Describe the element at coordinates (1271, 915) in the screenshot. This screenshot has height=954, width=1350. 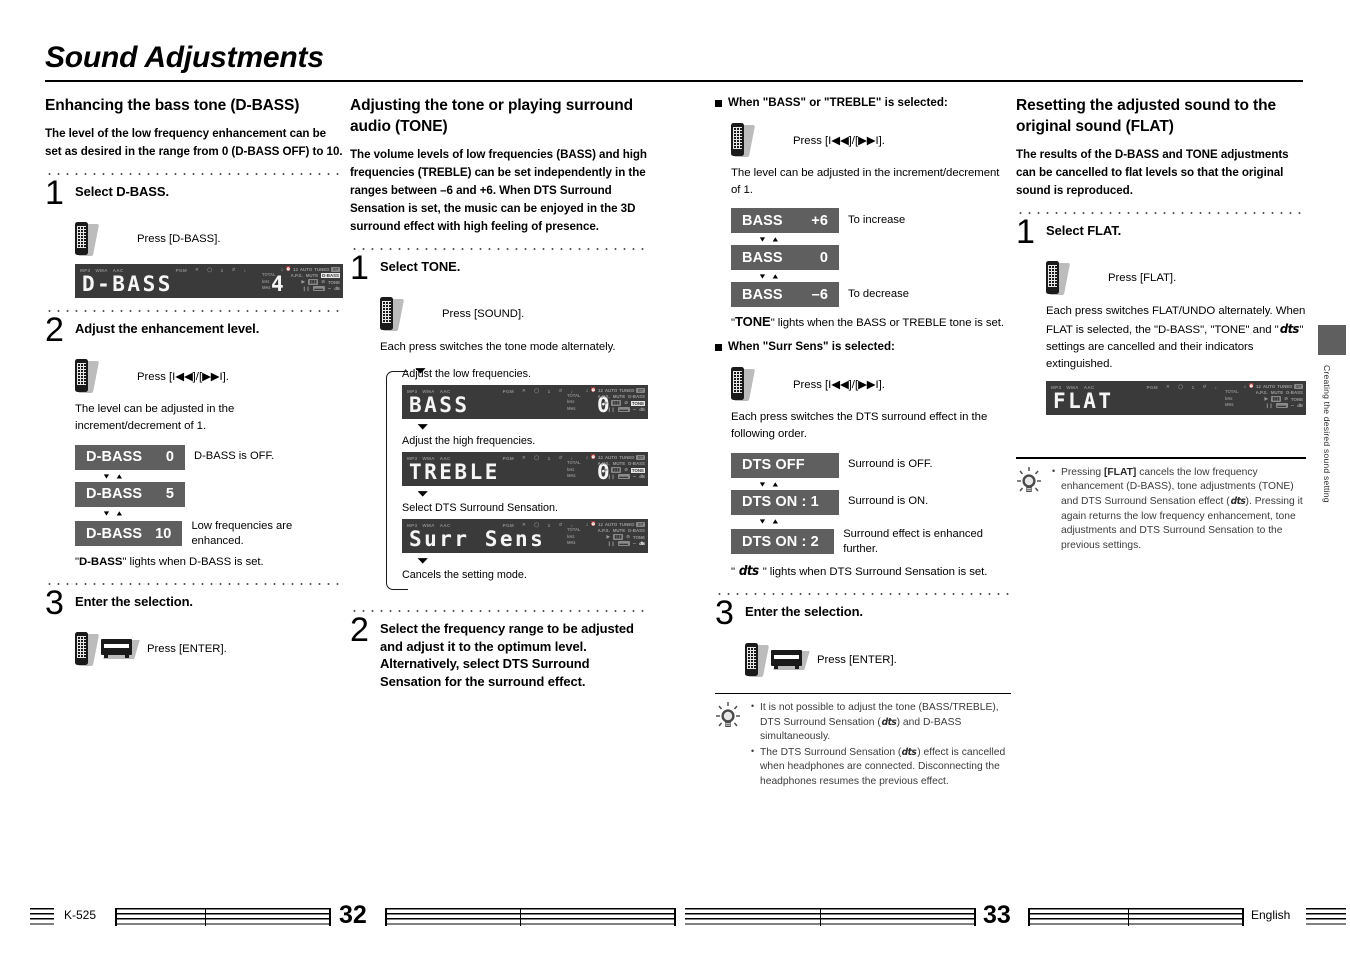
I see `language-label: English` at that location.